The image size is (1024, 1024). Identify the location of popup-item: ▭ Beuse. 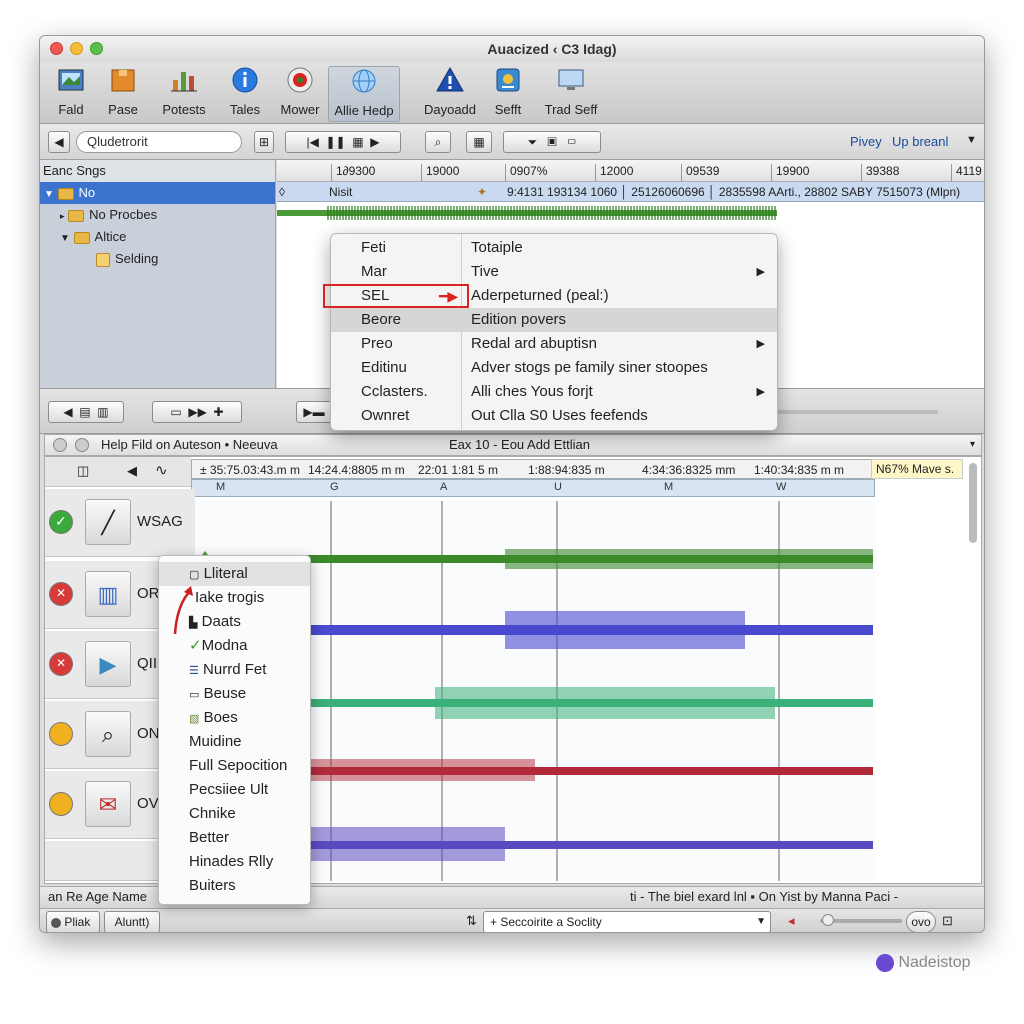
(234, 694).